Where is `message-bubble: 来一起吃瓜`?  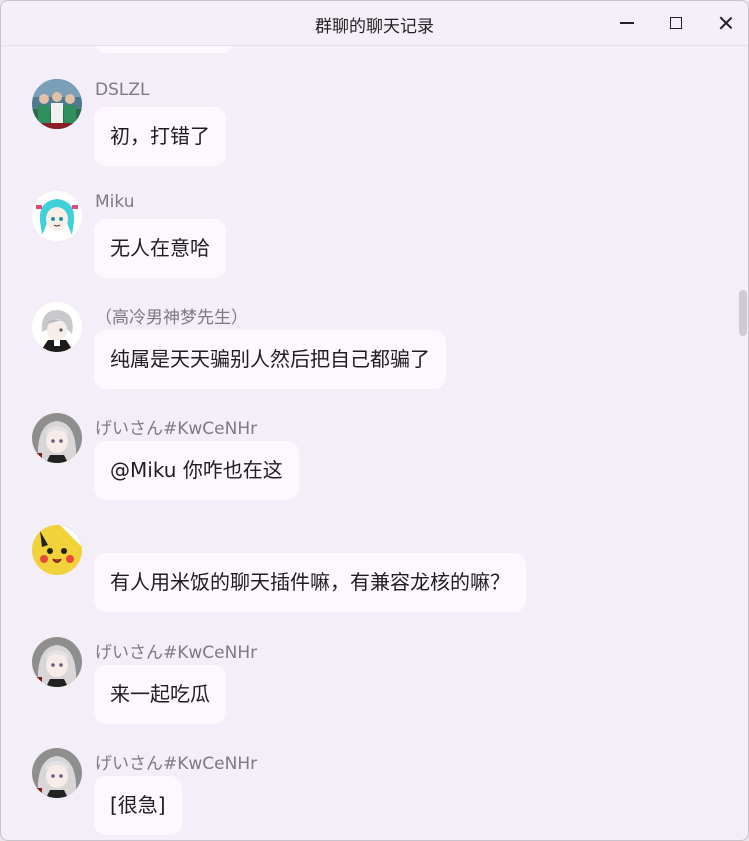
message-bubble: 来一起吃瓜 is located at coordinates (160, 694).